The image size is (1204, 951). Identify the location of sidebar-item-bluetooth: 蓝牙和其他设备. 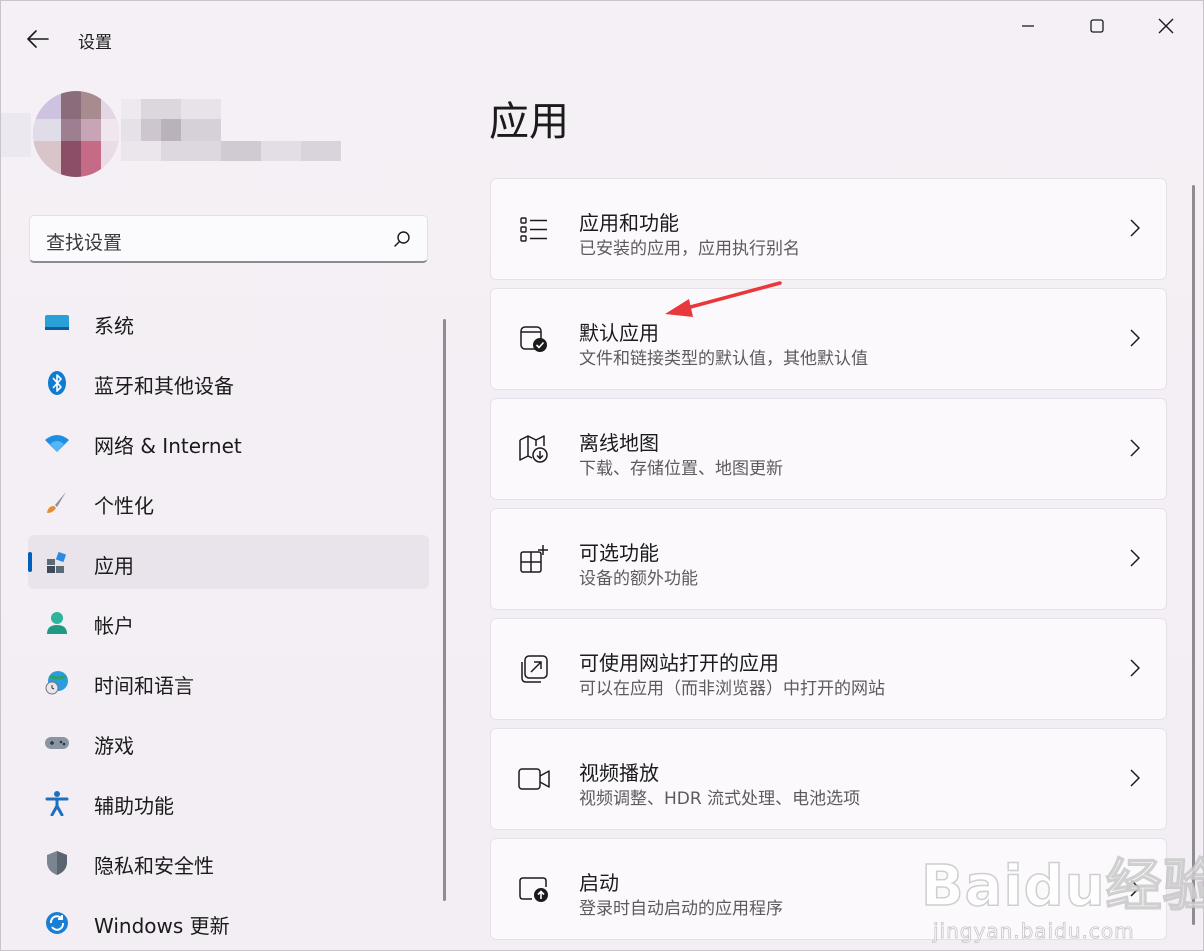
(228, 382).